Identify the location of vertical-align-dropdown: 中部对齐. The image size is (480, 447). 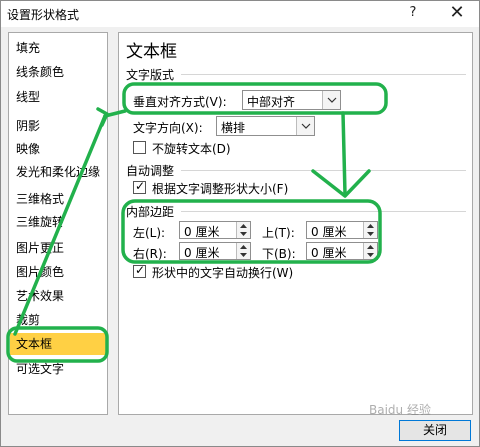
(291, 100).